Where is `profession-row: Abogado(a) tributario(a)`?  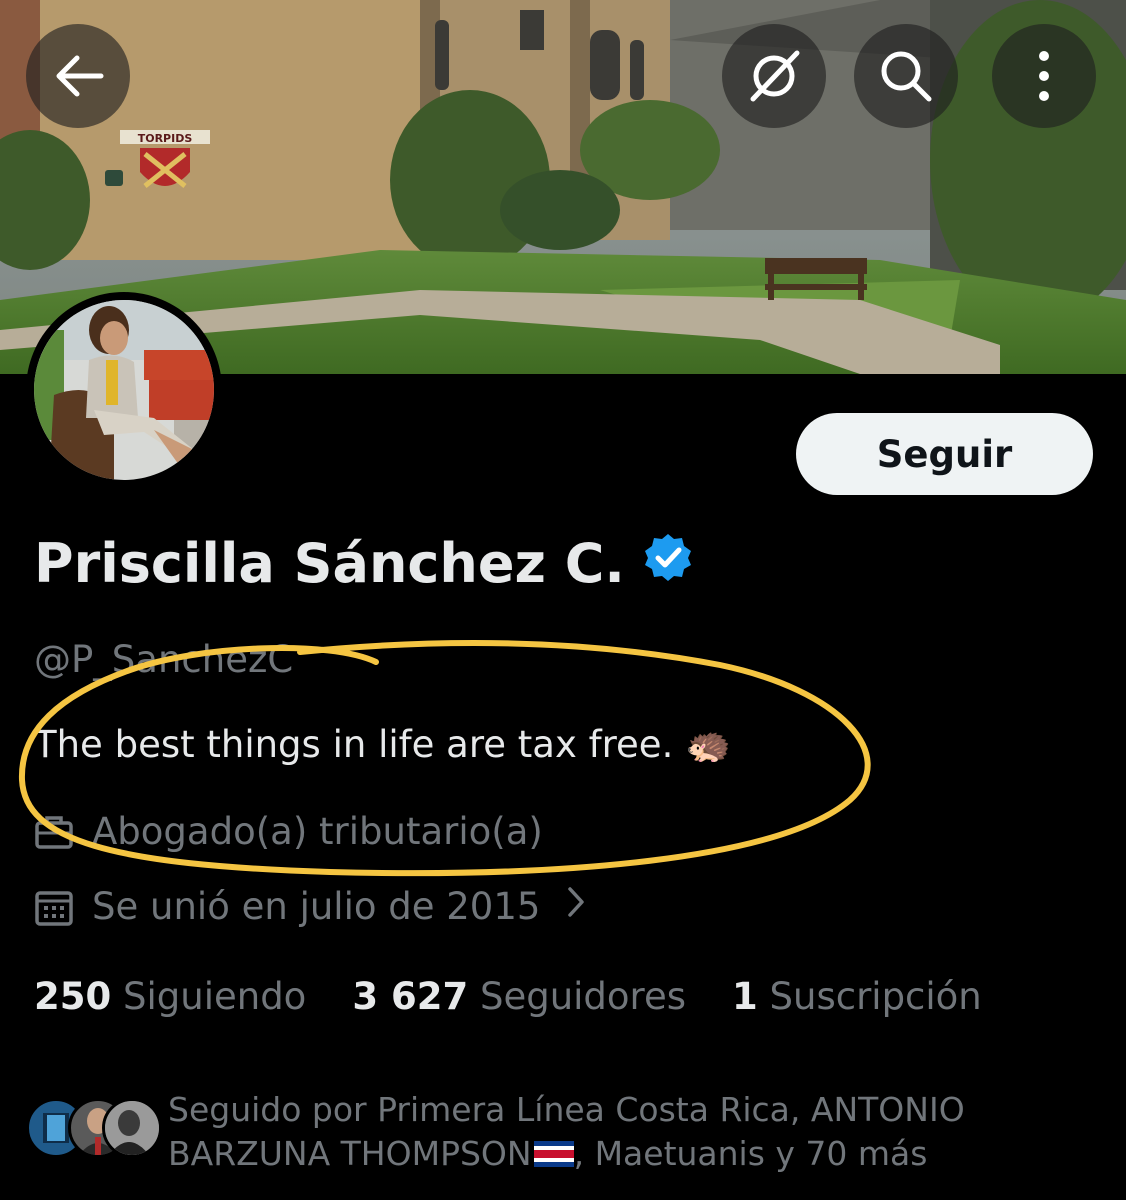 profession-row: Abogado(a) tributario(a) is located at coordinates (288, 831).